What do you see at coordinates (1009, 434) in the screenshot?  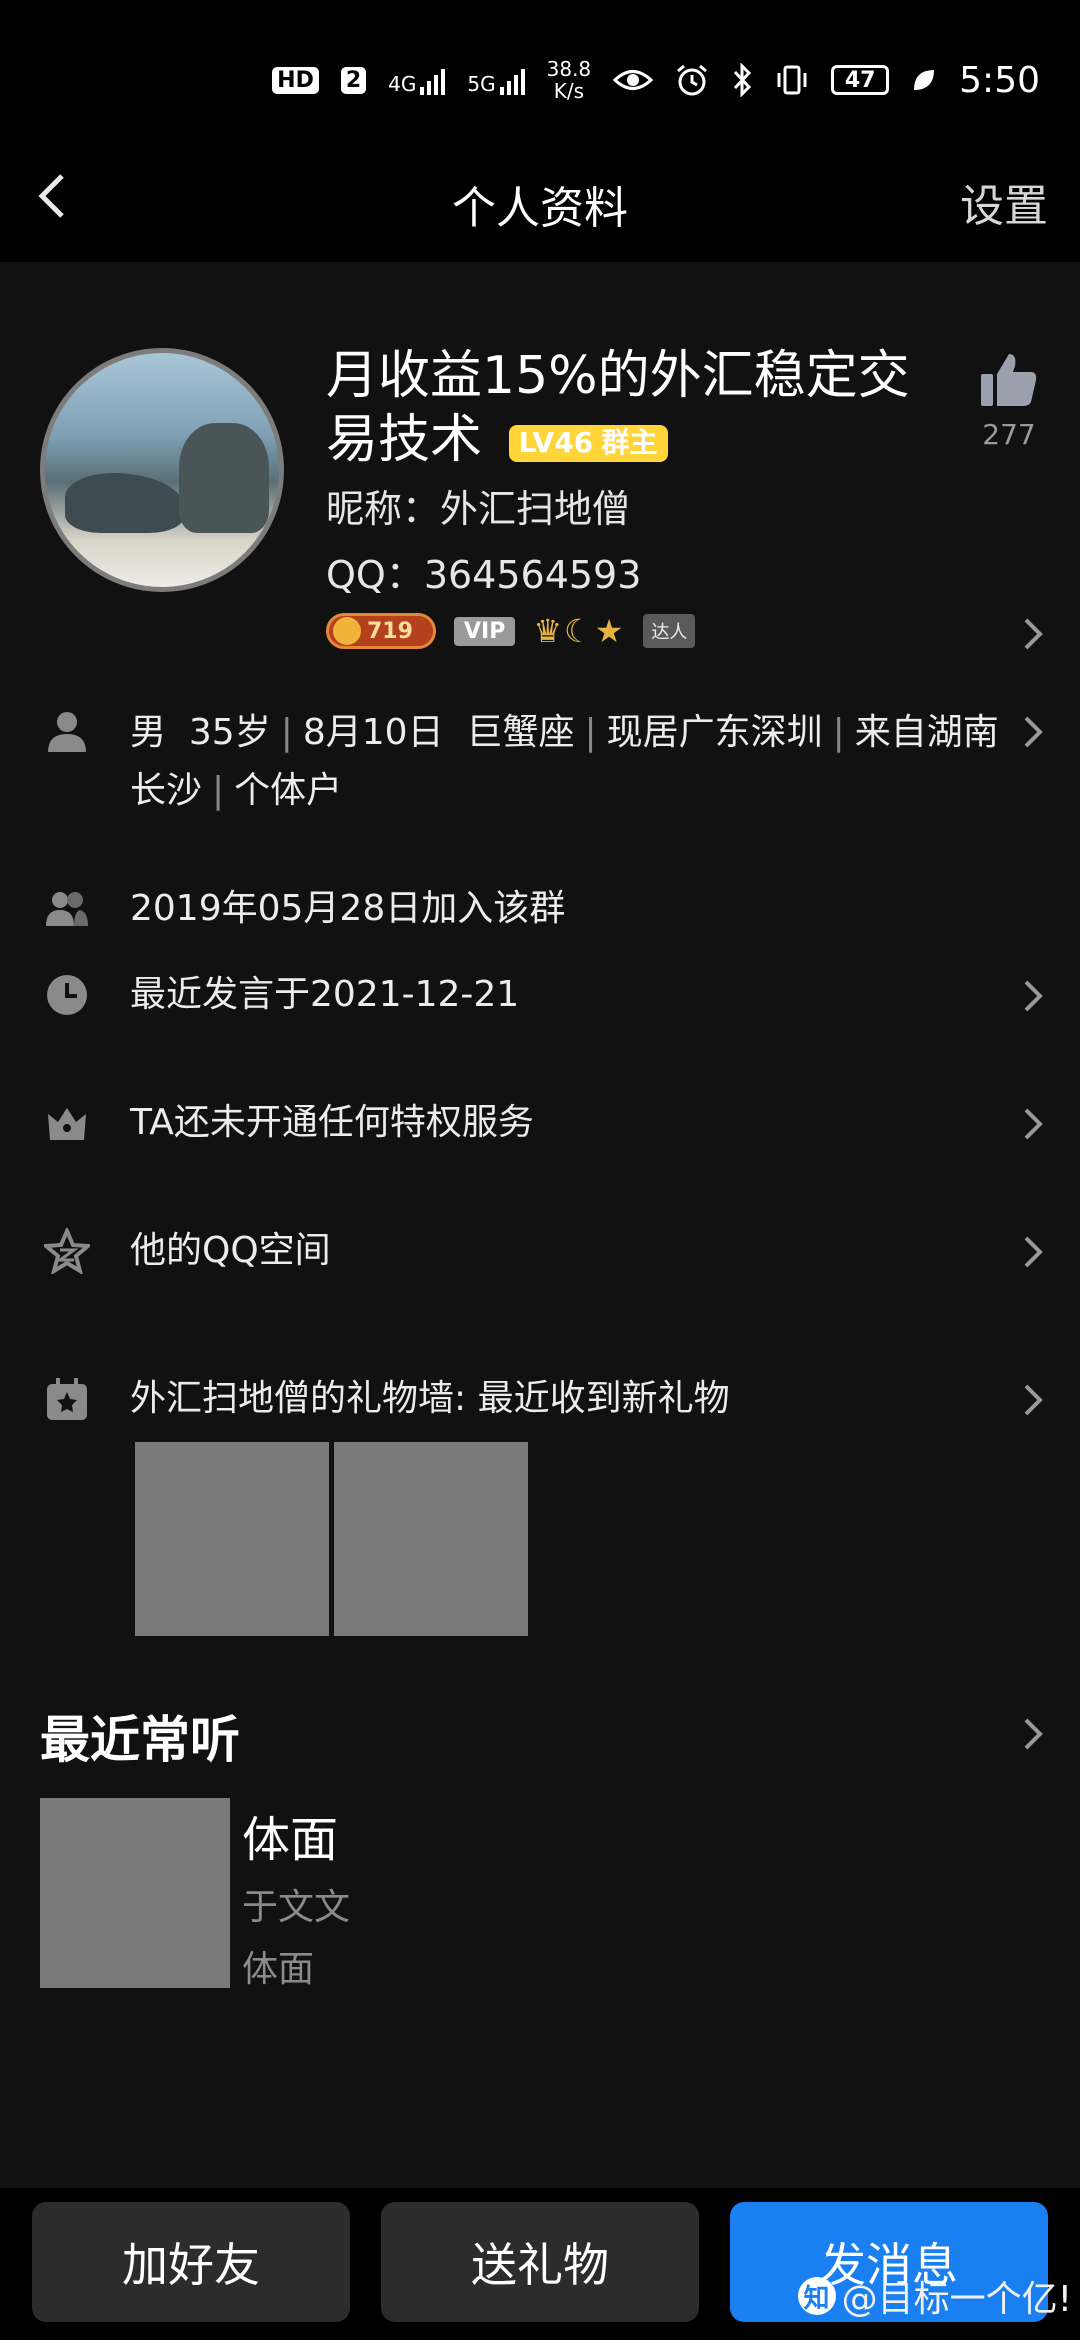 I see `like-count: 277` at bounding box center [1009, 434].